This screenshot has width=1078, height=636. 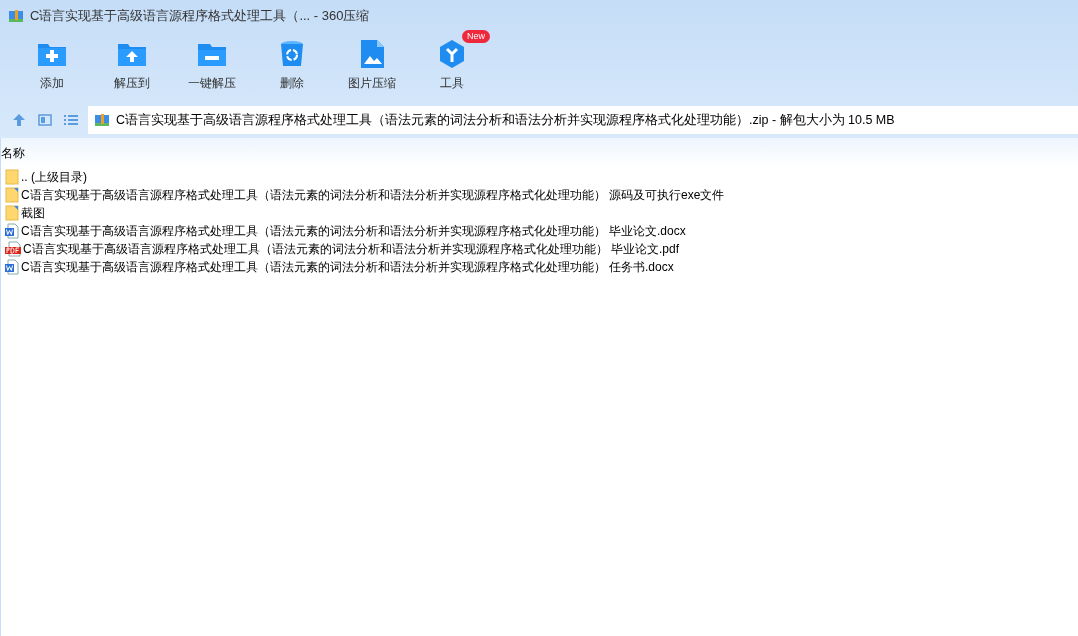 What do you see at coordinates (583, 120) in the screenshot?
I see `address-field: C语言实现基于高级语言源程序格式处理工具（语法元素的词法分析和语法分析并实现源程序格式化处理功能）.zip - 解包大小为 10.5 MB` at bounding box center [583, 120].